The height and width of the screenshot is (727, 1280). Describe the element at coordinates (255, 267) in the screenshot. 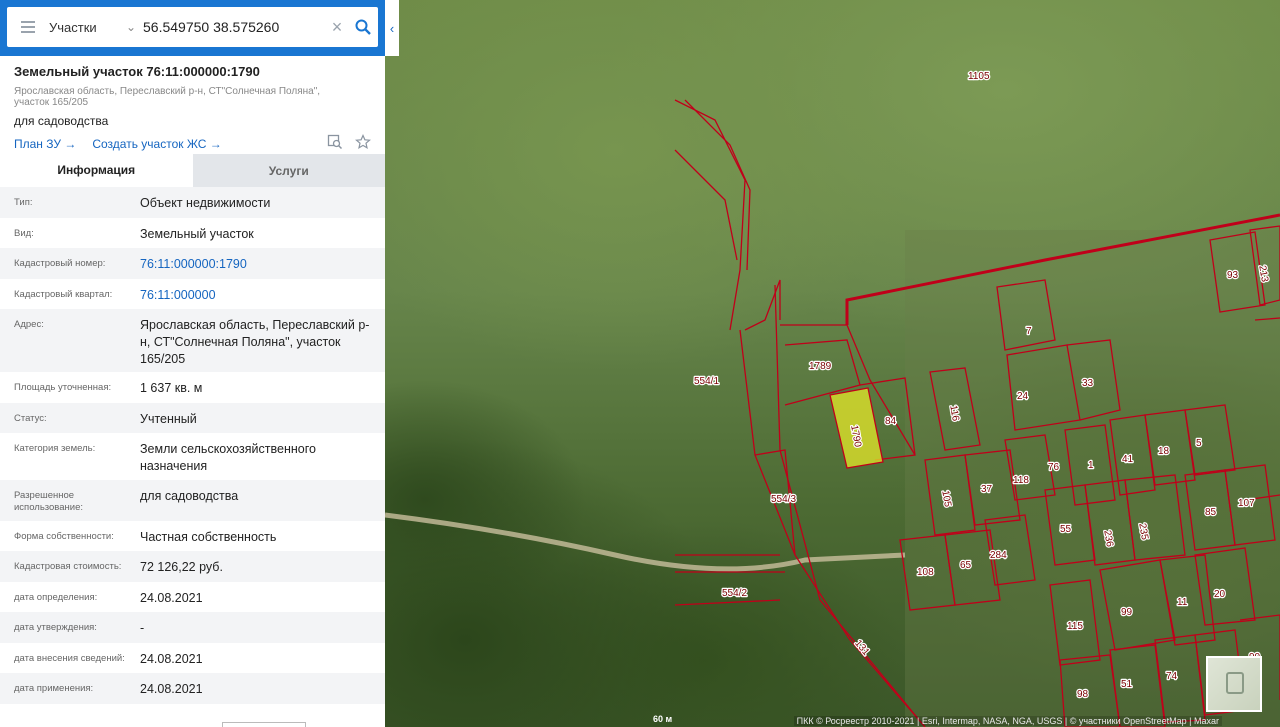

I see `info-row-link: 76:11:000000:1790` at that location.